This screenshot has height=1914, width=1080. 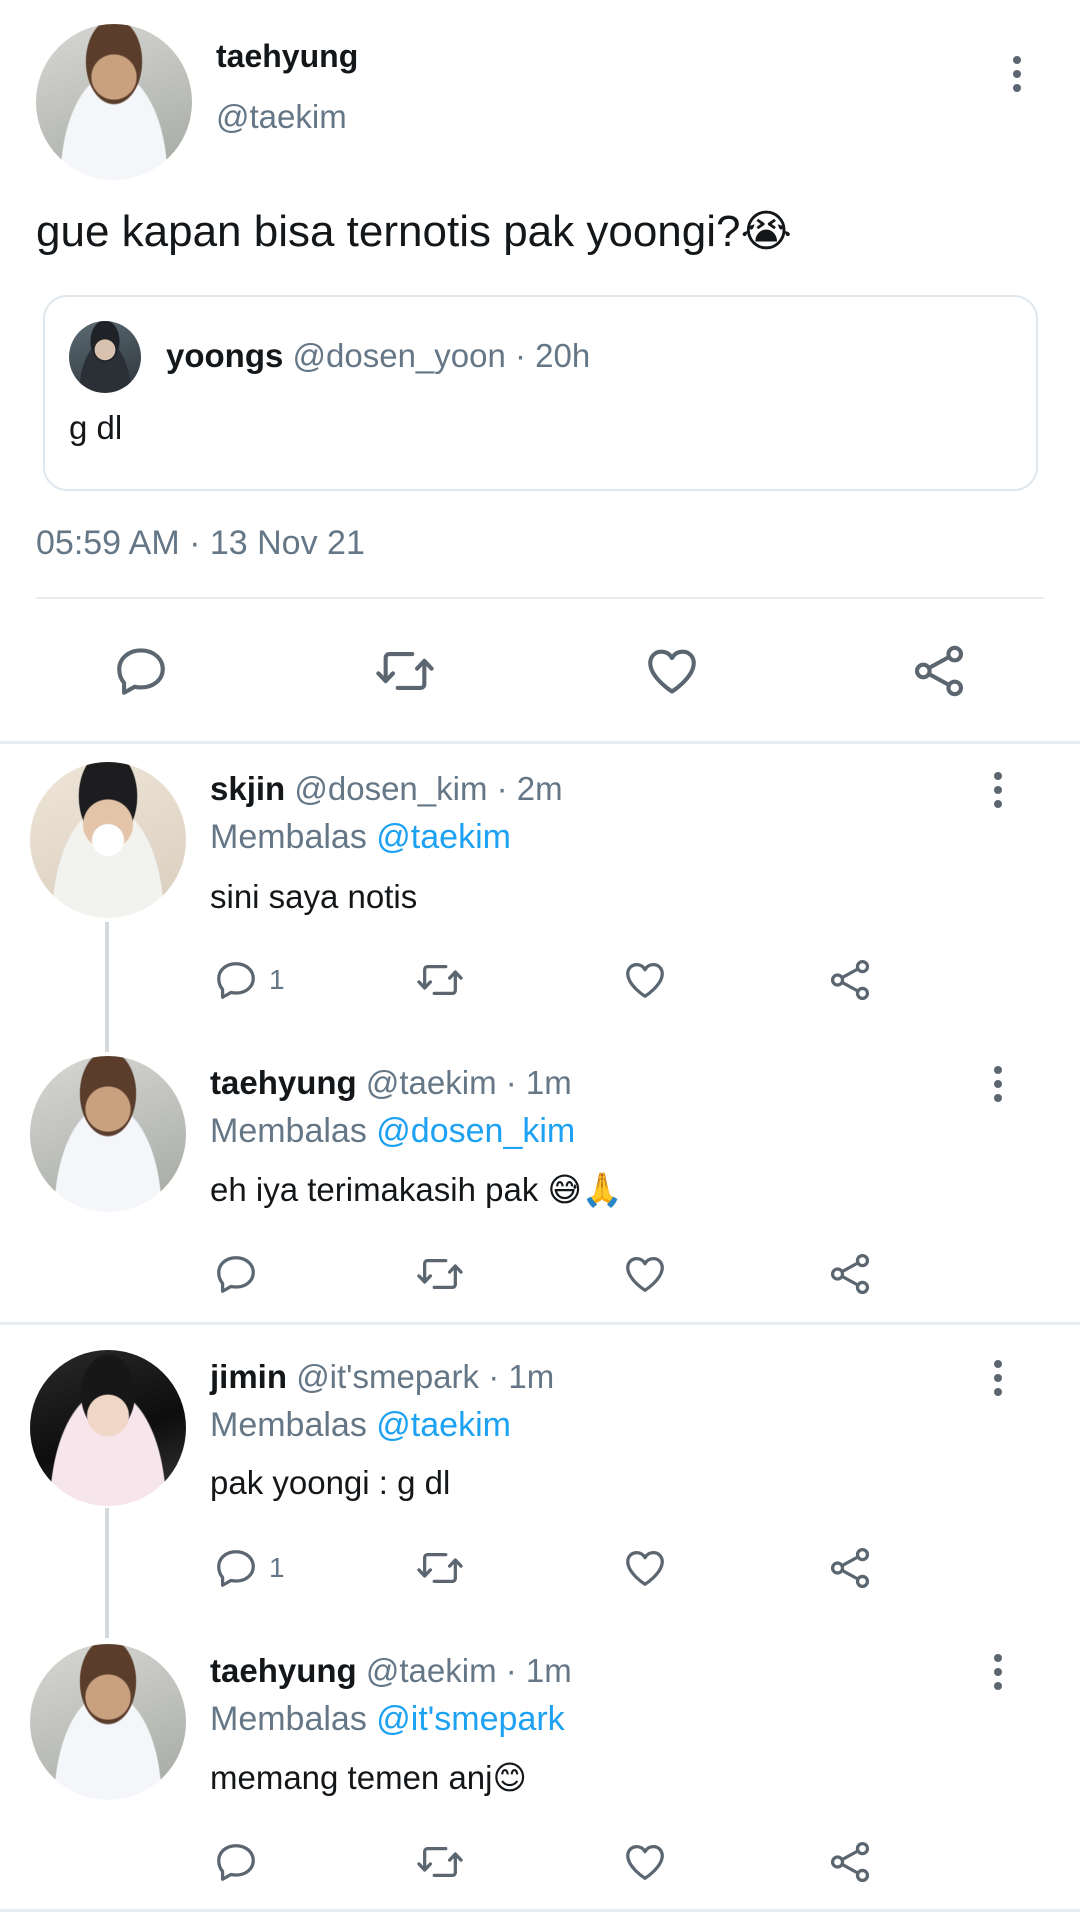 What do you see at coordinates (330, 1482) in the screenshot?
I see `reply-text: pak yoongi : g dl` at bounding box center [330, 1482].